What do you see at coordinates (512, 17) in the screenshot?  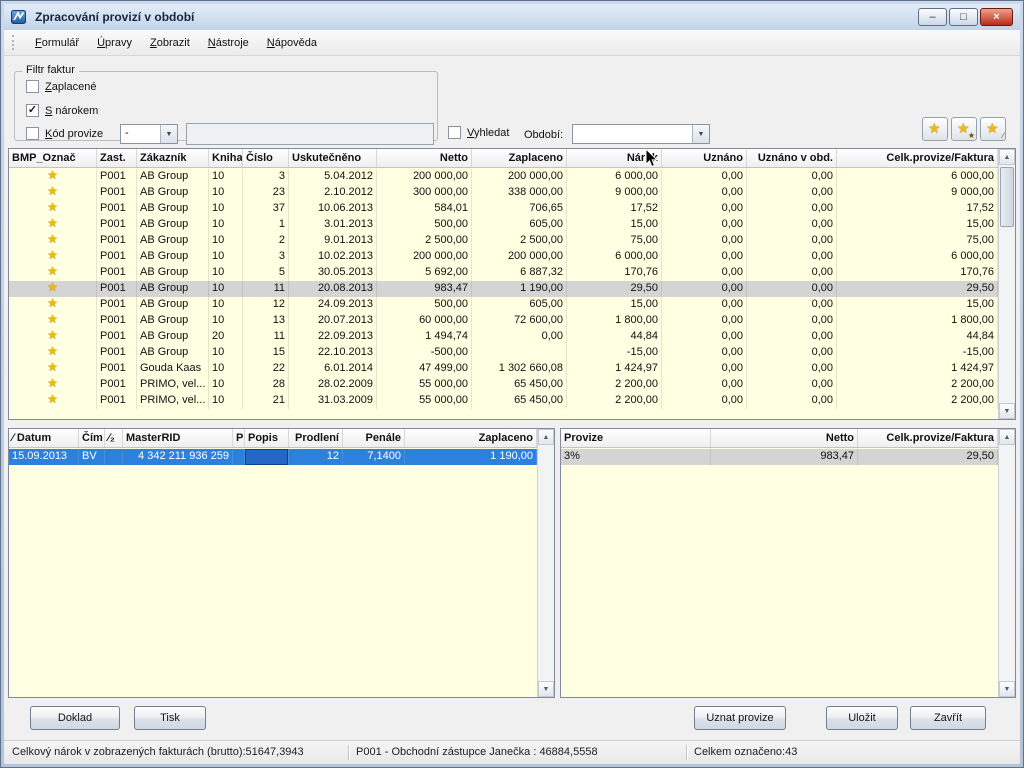 I see `title-bar: Zpracování provizí v období – □ ×` at bounding box center [512, 17].